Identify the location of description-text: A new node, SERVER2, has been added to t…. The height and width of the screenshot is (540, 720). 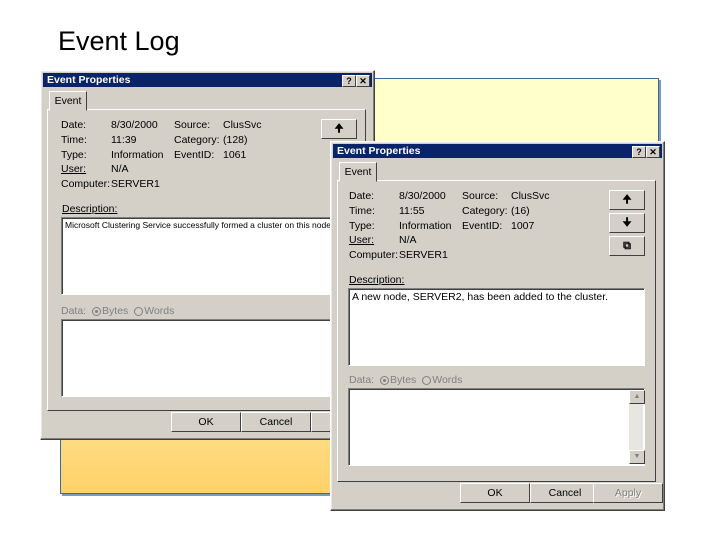
(480, 297).